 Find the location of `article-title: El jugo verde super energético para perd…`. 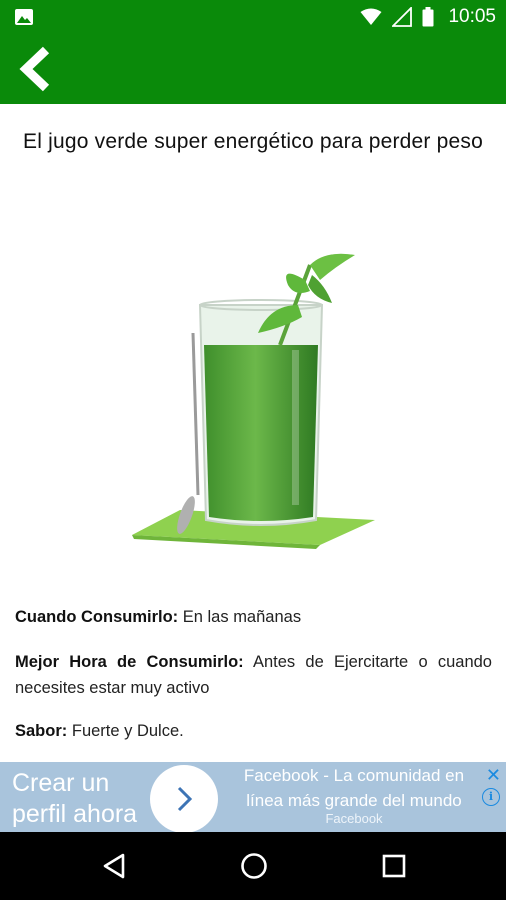

article-title: El jugo verde super energético para perd… is located at coordinates (253, 141).